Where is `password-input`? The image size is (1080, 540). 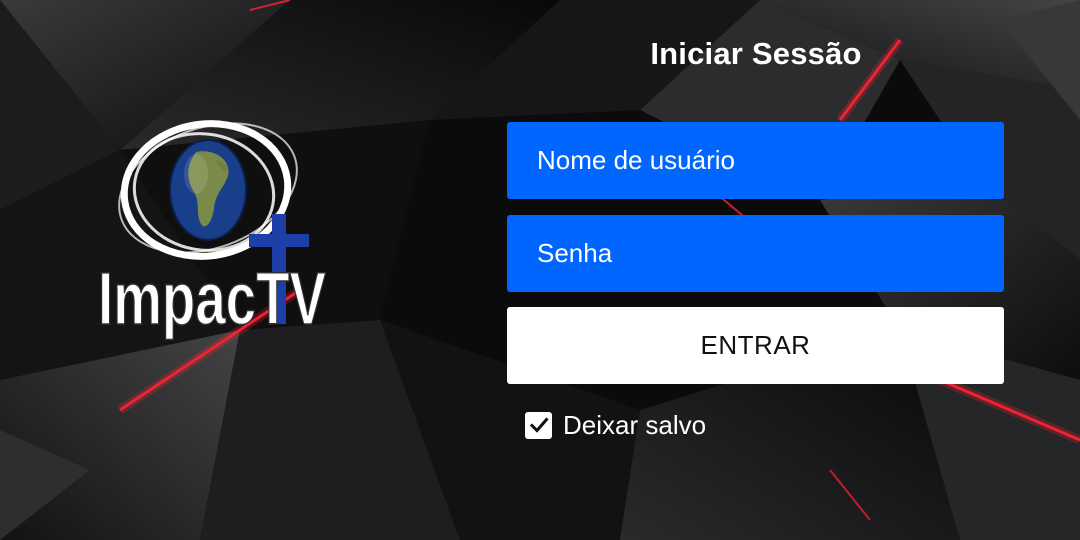
password-input is located at coordinates (755, 253).